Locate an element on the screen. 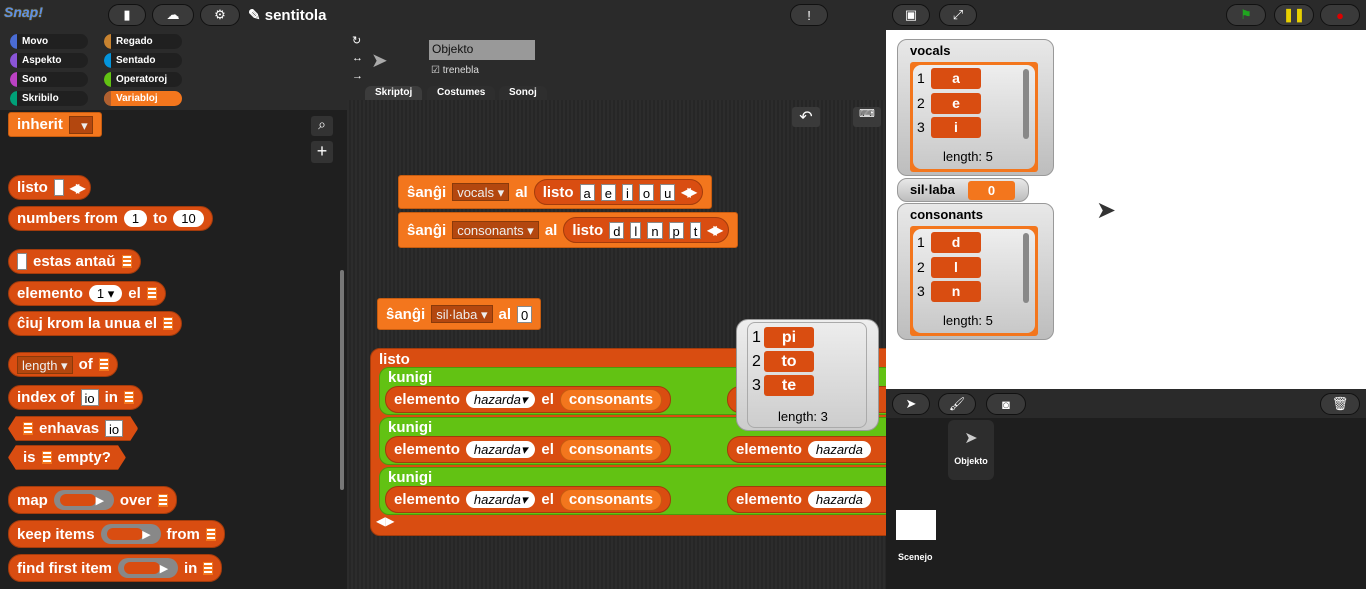 This screenshot has width=1366, height=589. category-operatoroj: Operatoroj is located at coordinates (143, 79).